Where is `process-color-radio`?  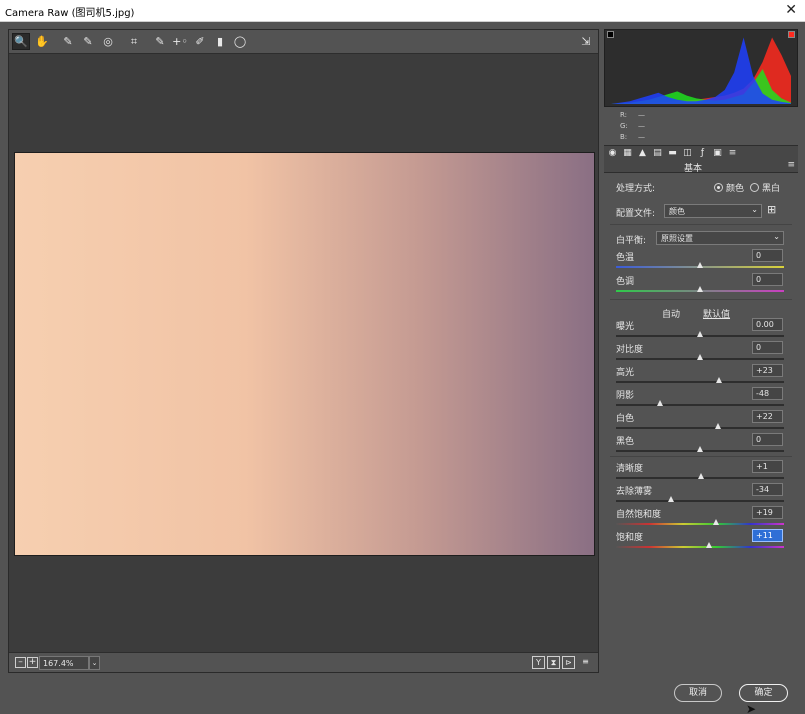 process-color-radio is located at coordinates (718, 187).